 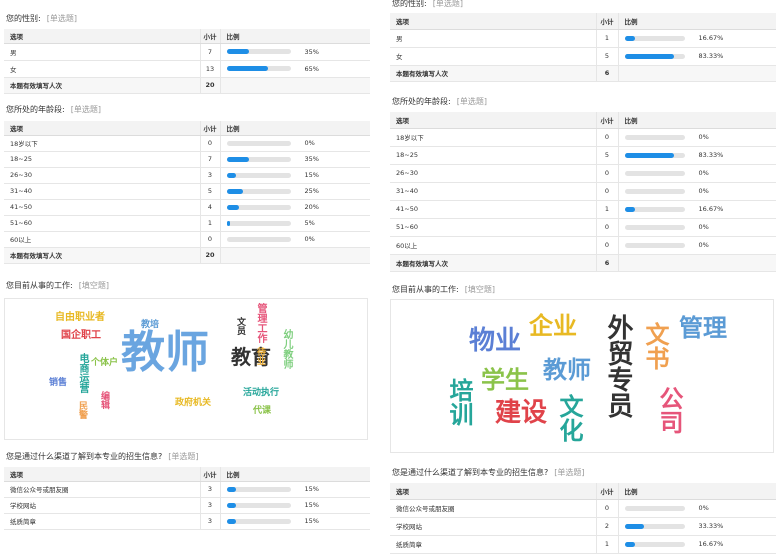 I want to click on table-row: 60以上 0 0%, so click(x=187, y=239).